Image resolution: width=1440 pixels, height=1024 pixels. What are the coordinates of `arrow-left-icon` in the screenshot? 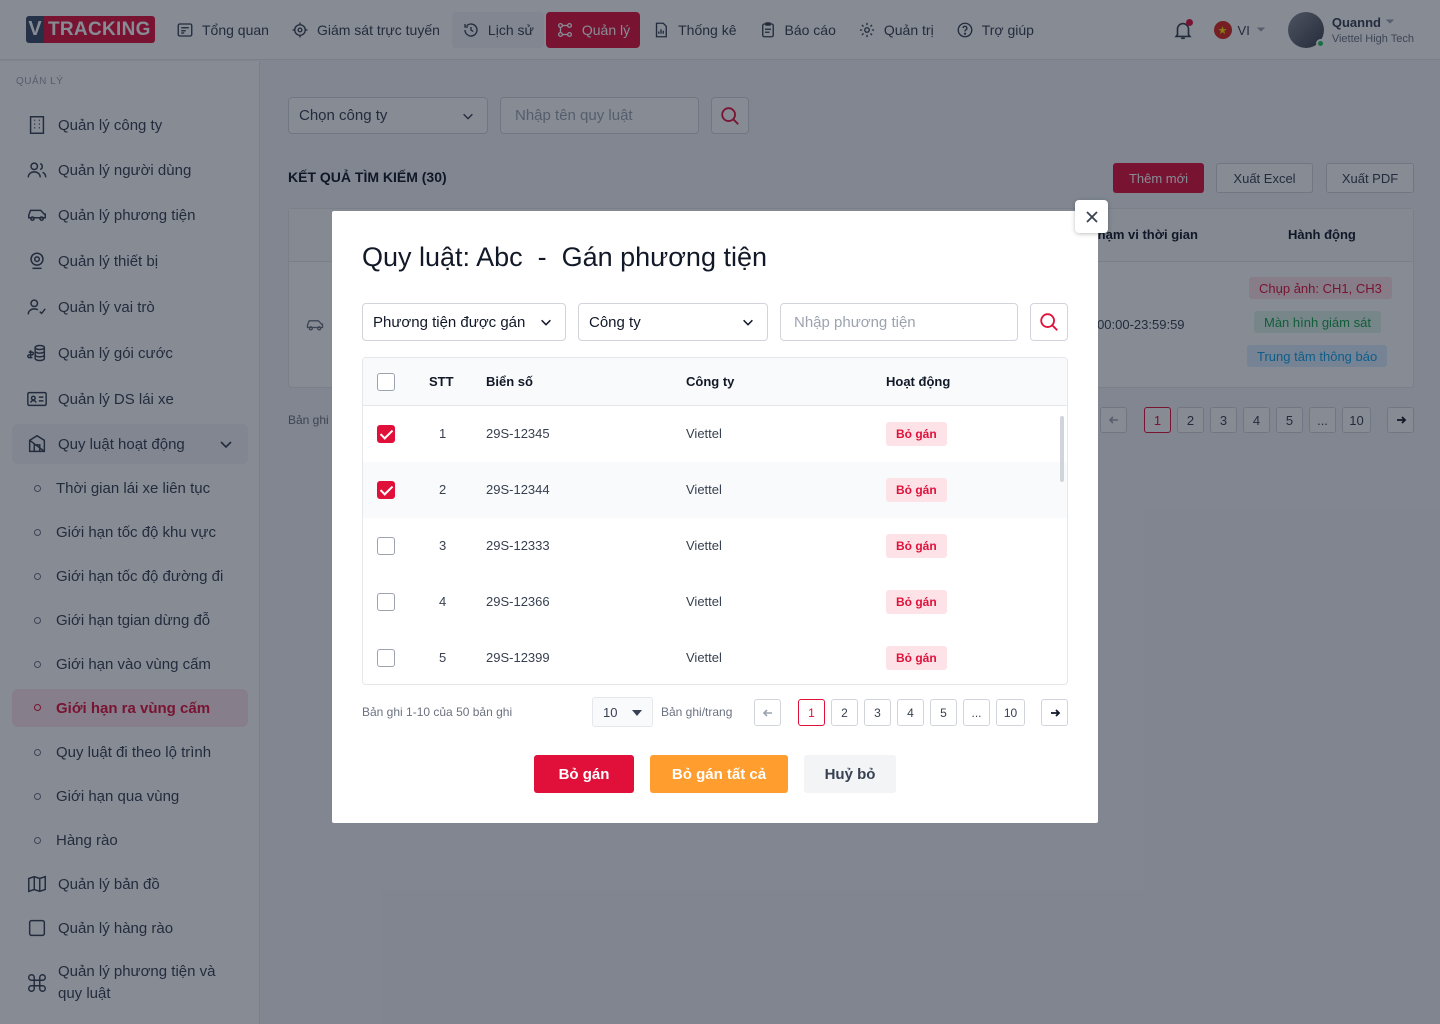 It's located at (767, 712).